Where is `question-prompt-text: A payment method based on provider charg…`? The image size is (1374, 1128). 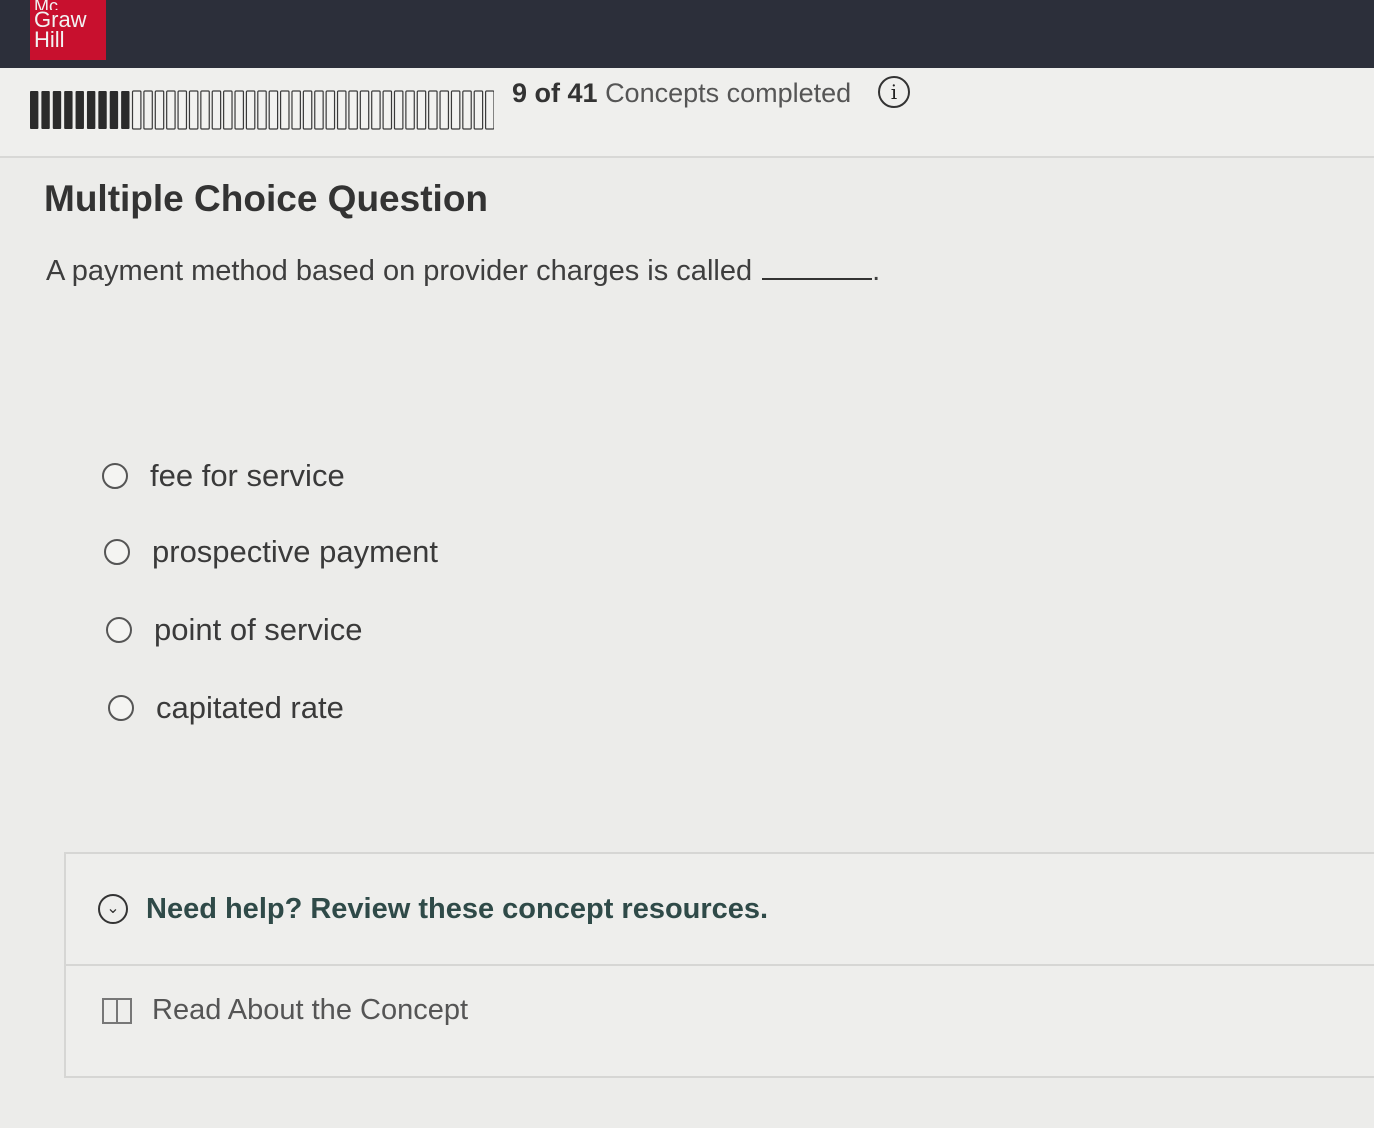
question-prompt-text: A payment method based on provider charg… is located at coordinates (399, 271).